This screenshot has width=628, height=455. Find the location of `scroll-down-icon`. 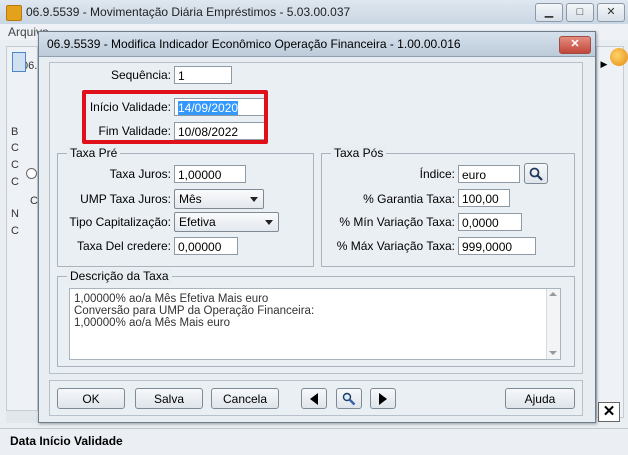

scroll-down-icon is located at coordinates (553, 353).